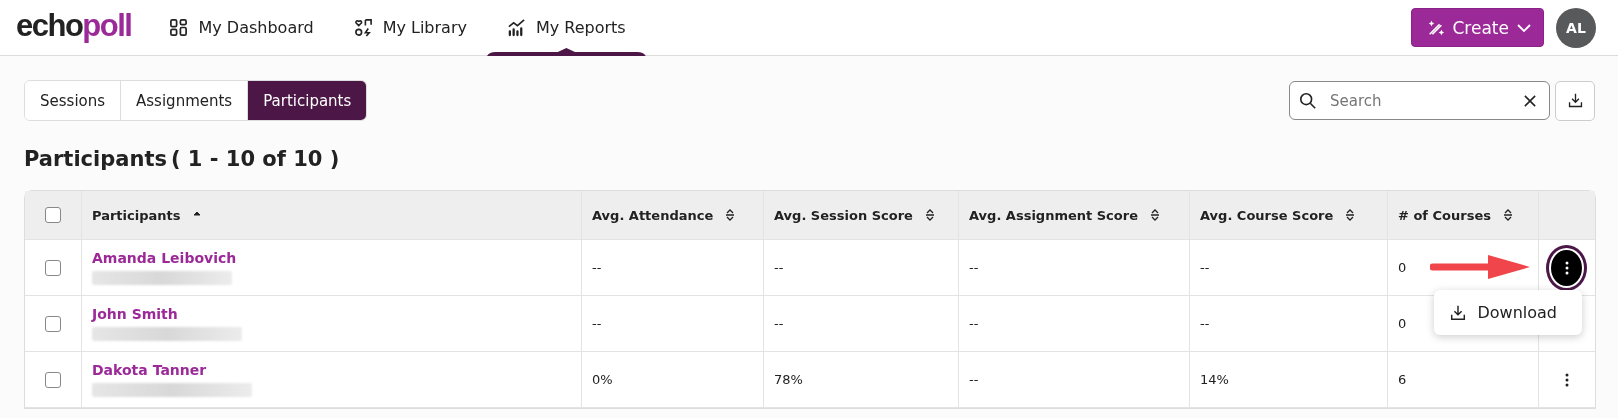  What do you see at coordinates (136, 215) in the screenshot?
I see `column-header: Participants` at bounding box center [136, 215].